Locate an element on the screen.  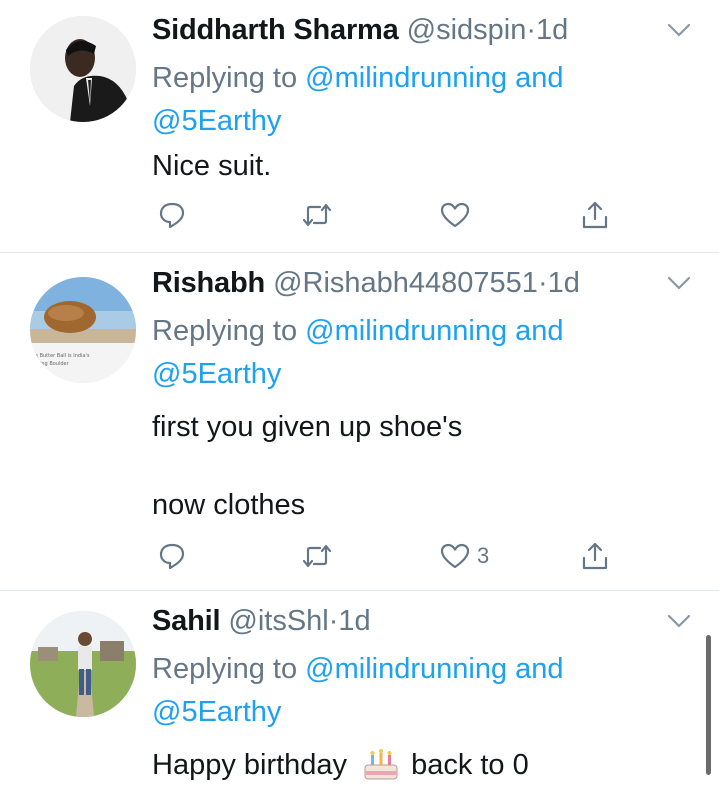
tweet-text: Nice suit. is located at coordinates (212, 166).